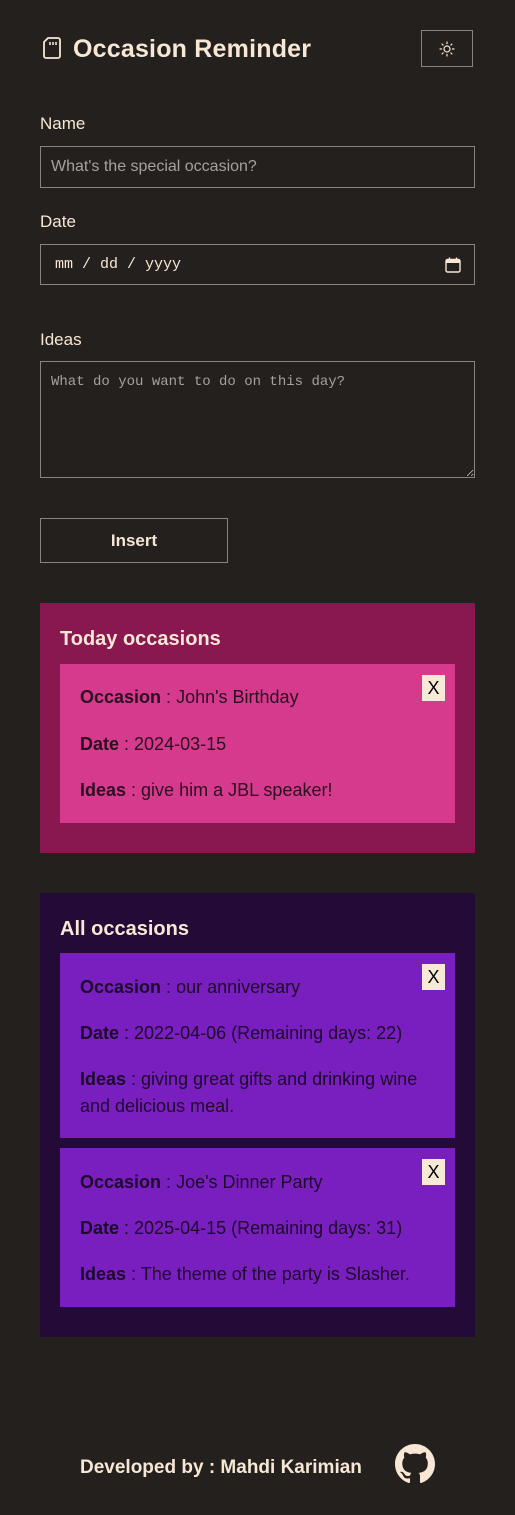 The image size is (515, 1515). I want to click on date-row: Date : 2024-03-15, so click(153, 744).